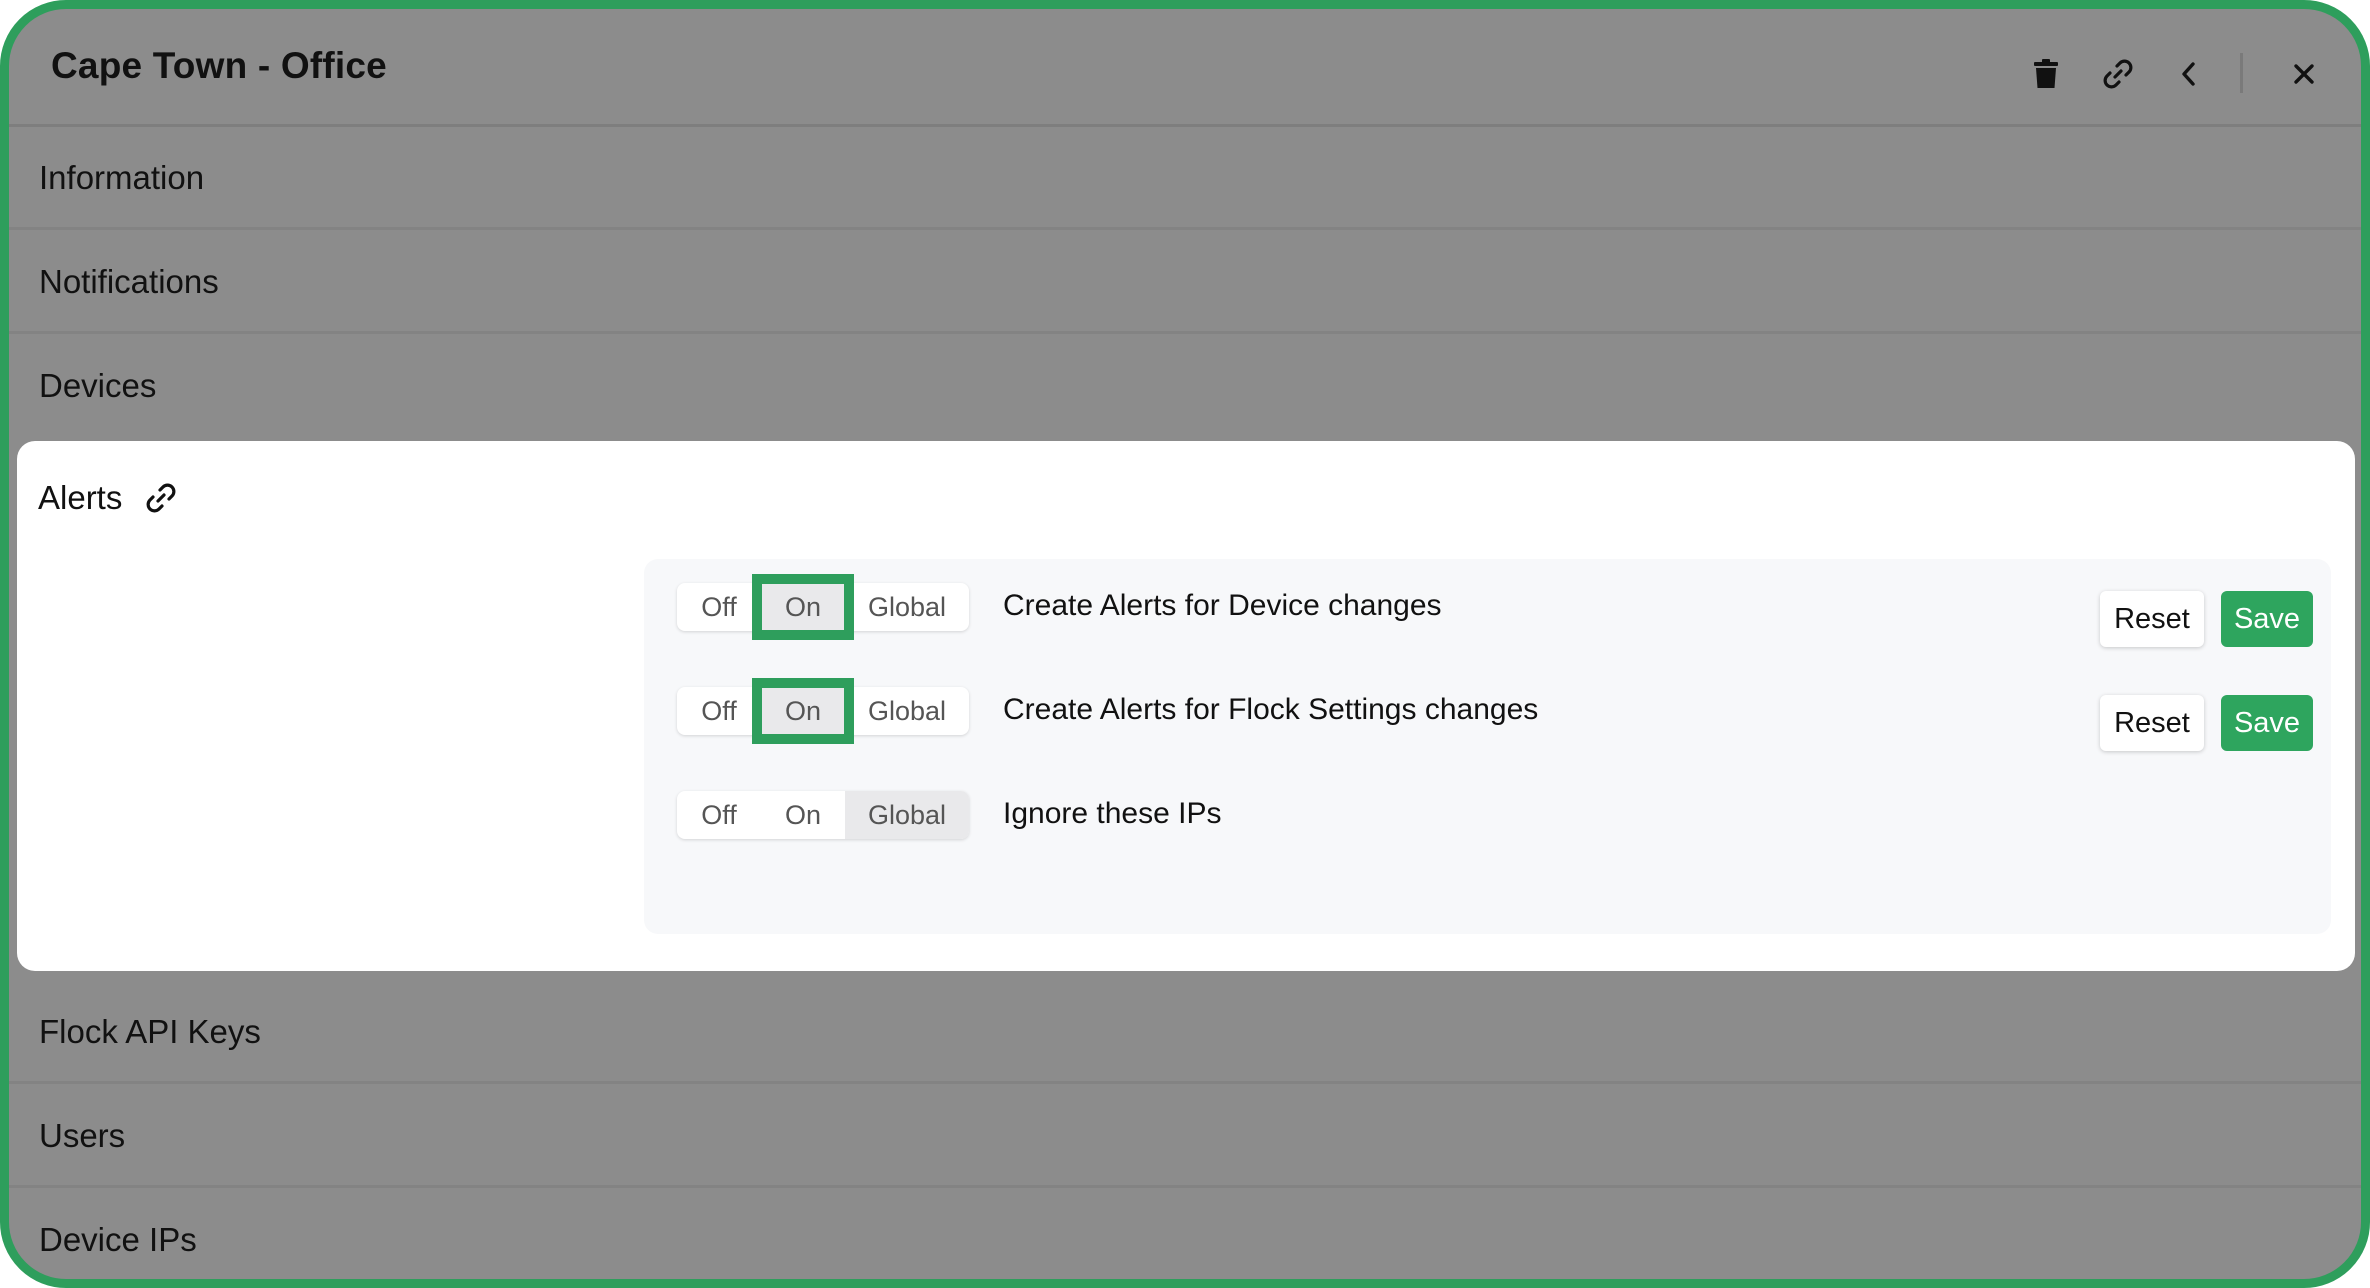 The image size is (2370, 1288). What do you see at coordinates (1185, 1136) in the screenshot?
I see `section-users: Users` at bounding box center [1185, 1136].